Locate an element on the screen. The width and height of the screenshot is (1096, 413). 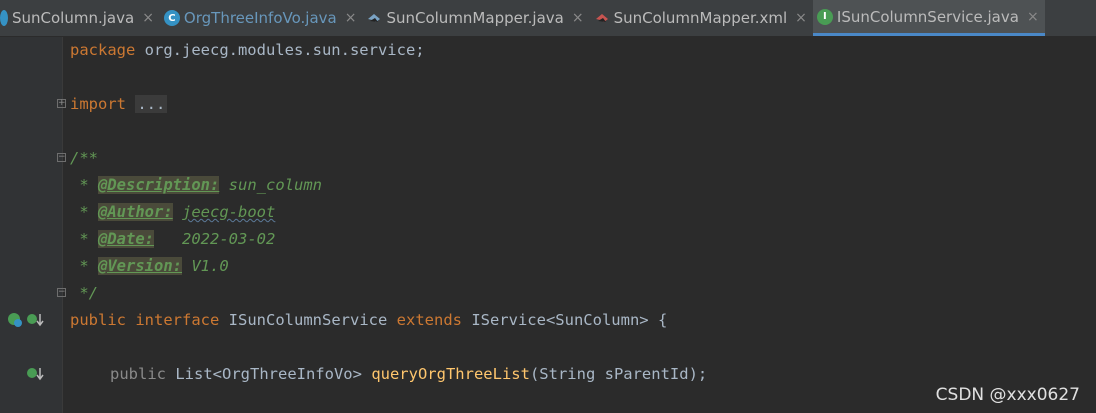
doc-value: V1.0 is located at coordinates (205, 266).